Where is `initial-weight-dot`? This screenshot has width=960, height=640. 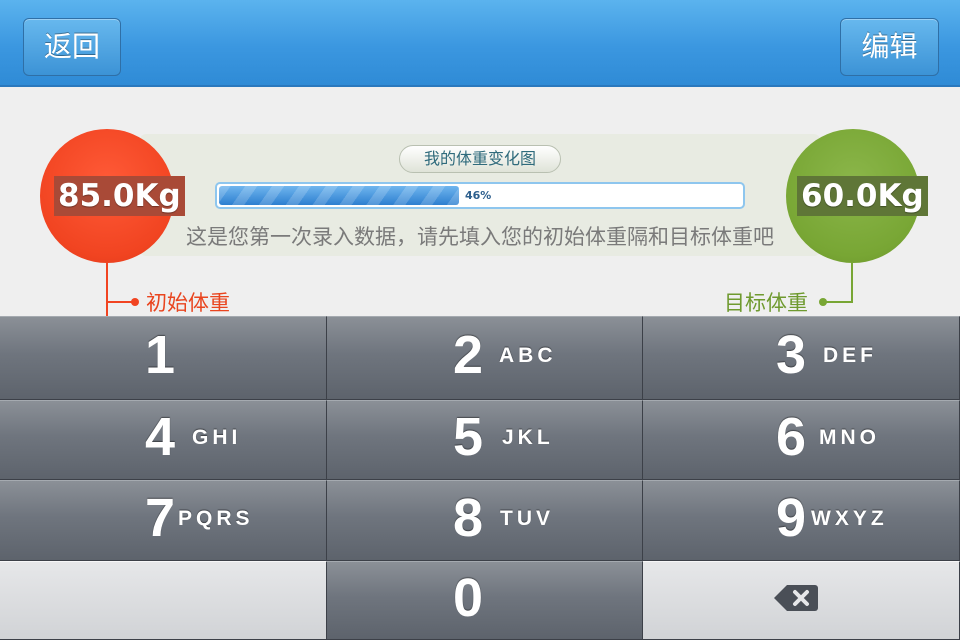 initial-weight-dot is located at coordinates (135, 302).